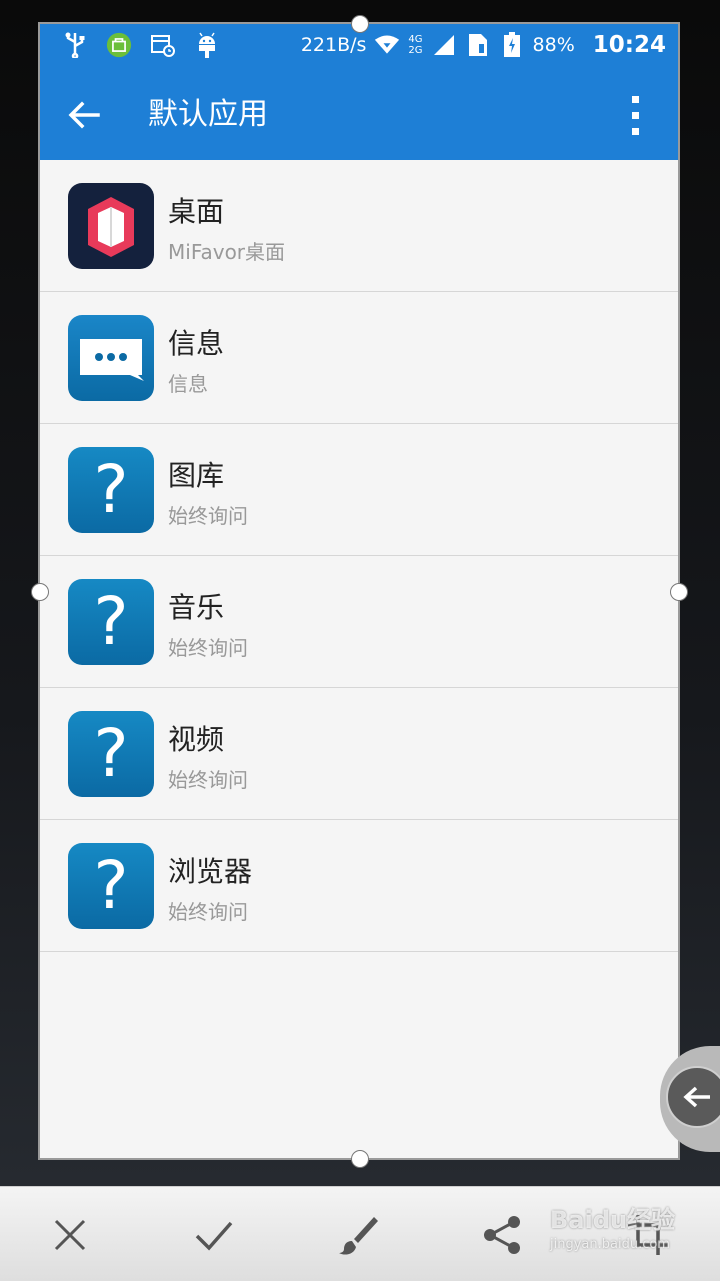 Image resolution: width=720 pixels, height=1281 pixels. What do you see at coordinates (360, 24) in the screenshot?
I see `crop-handle-top` at bounding box center [360, 24].